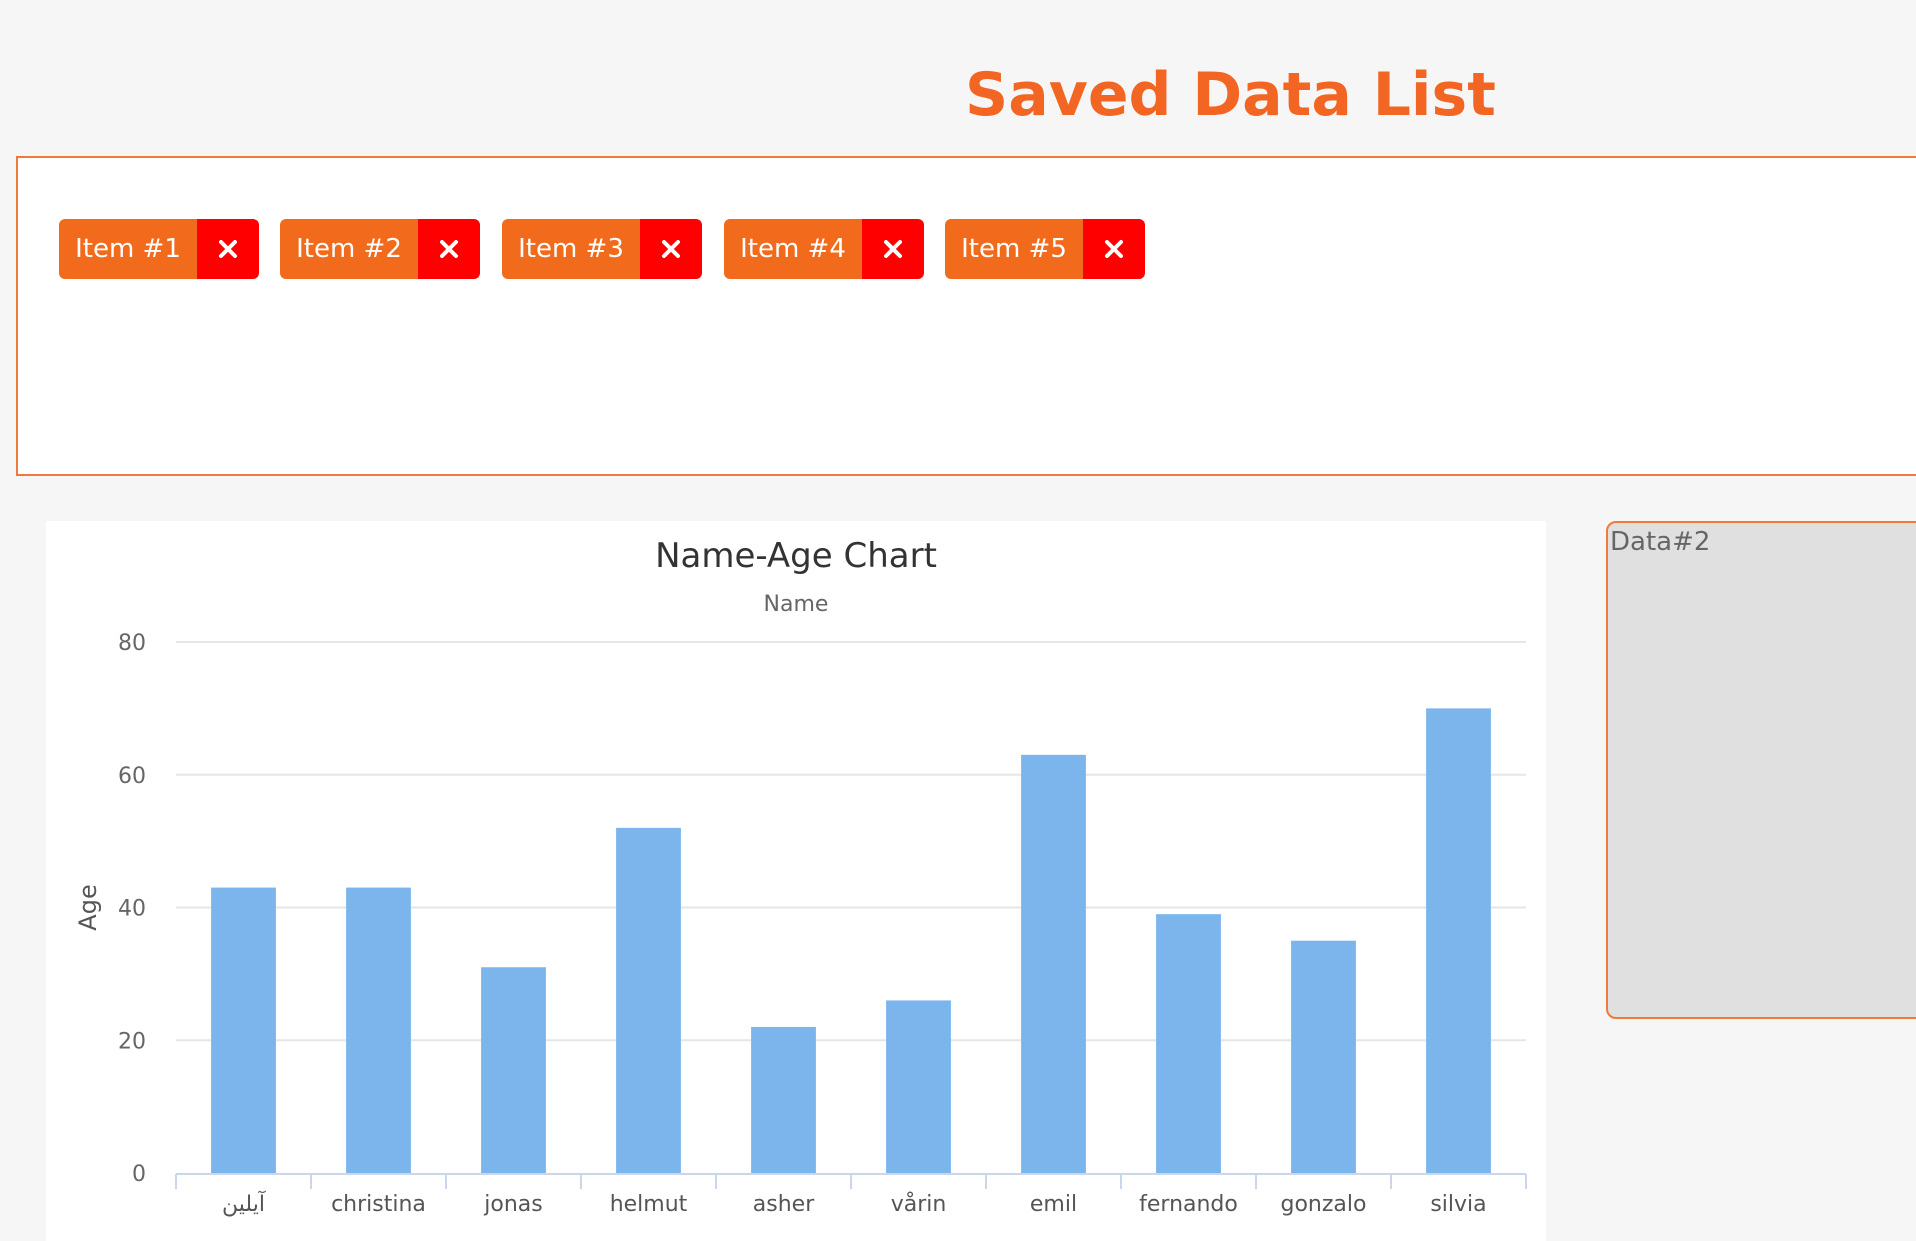 This screenshot has height=1241, width=1916. I want to click on y-tick-label: 20, so click(132, 1041).